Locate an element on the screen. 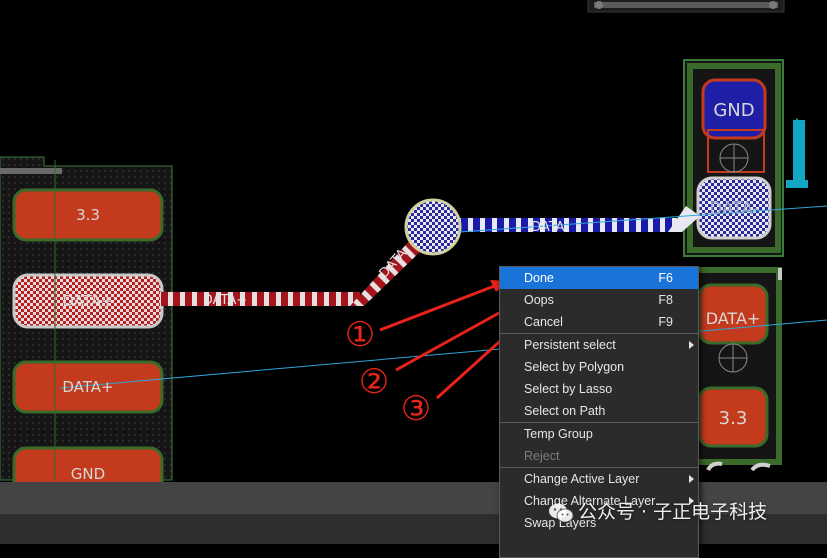 This screenshot has height=558, width=827. menu-item-reject: Reject is located at coordinates (542, 456).